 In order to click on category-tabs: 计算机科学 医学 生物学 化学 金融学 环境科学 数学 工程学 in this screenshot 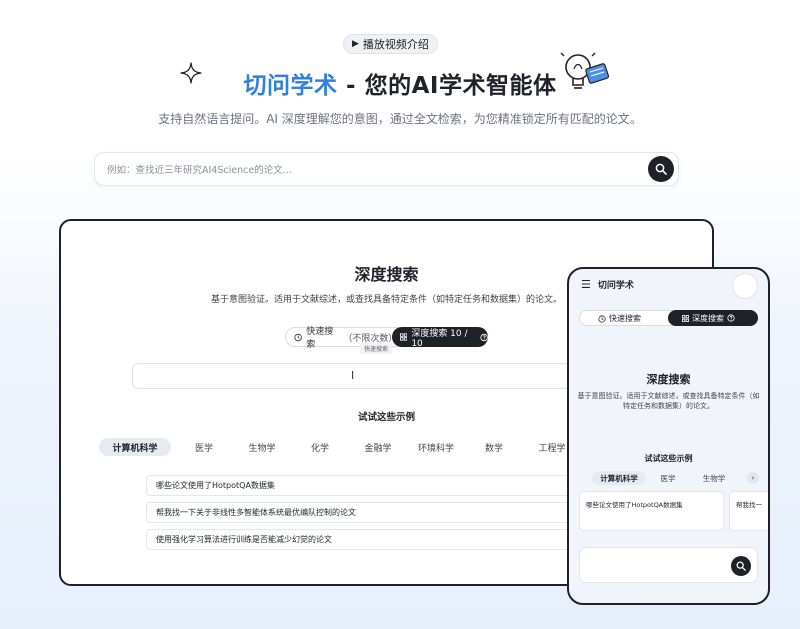, I will do `click(338, 447)`.